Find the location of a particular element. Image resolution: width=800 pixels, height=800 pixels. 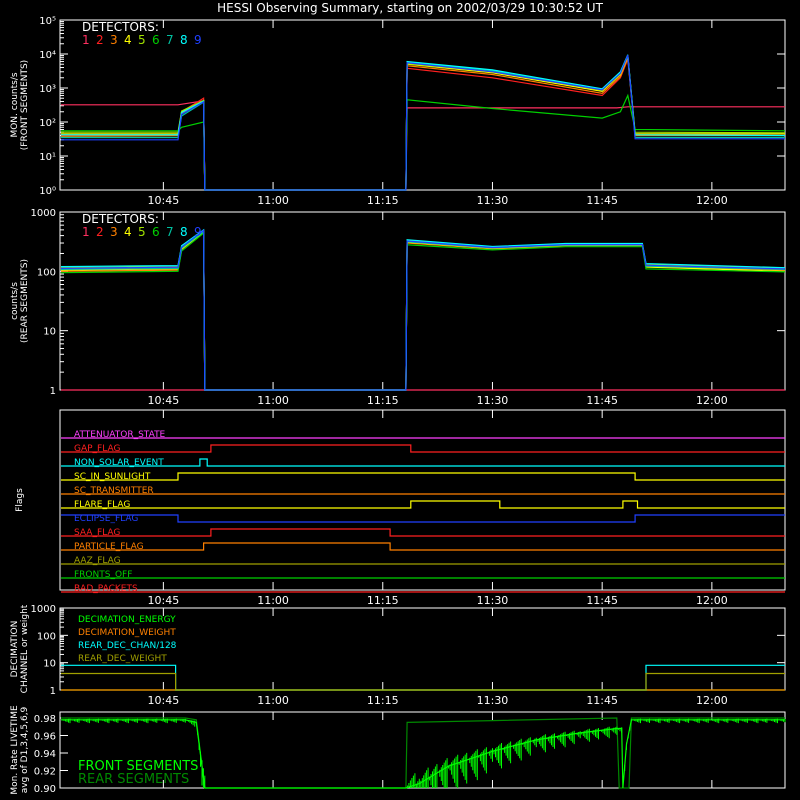

rear-legend-number: 8 is located at coordinates (184, 232).